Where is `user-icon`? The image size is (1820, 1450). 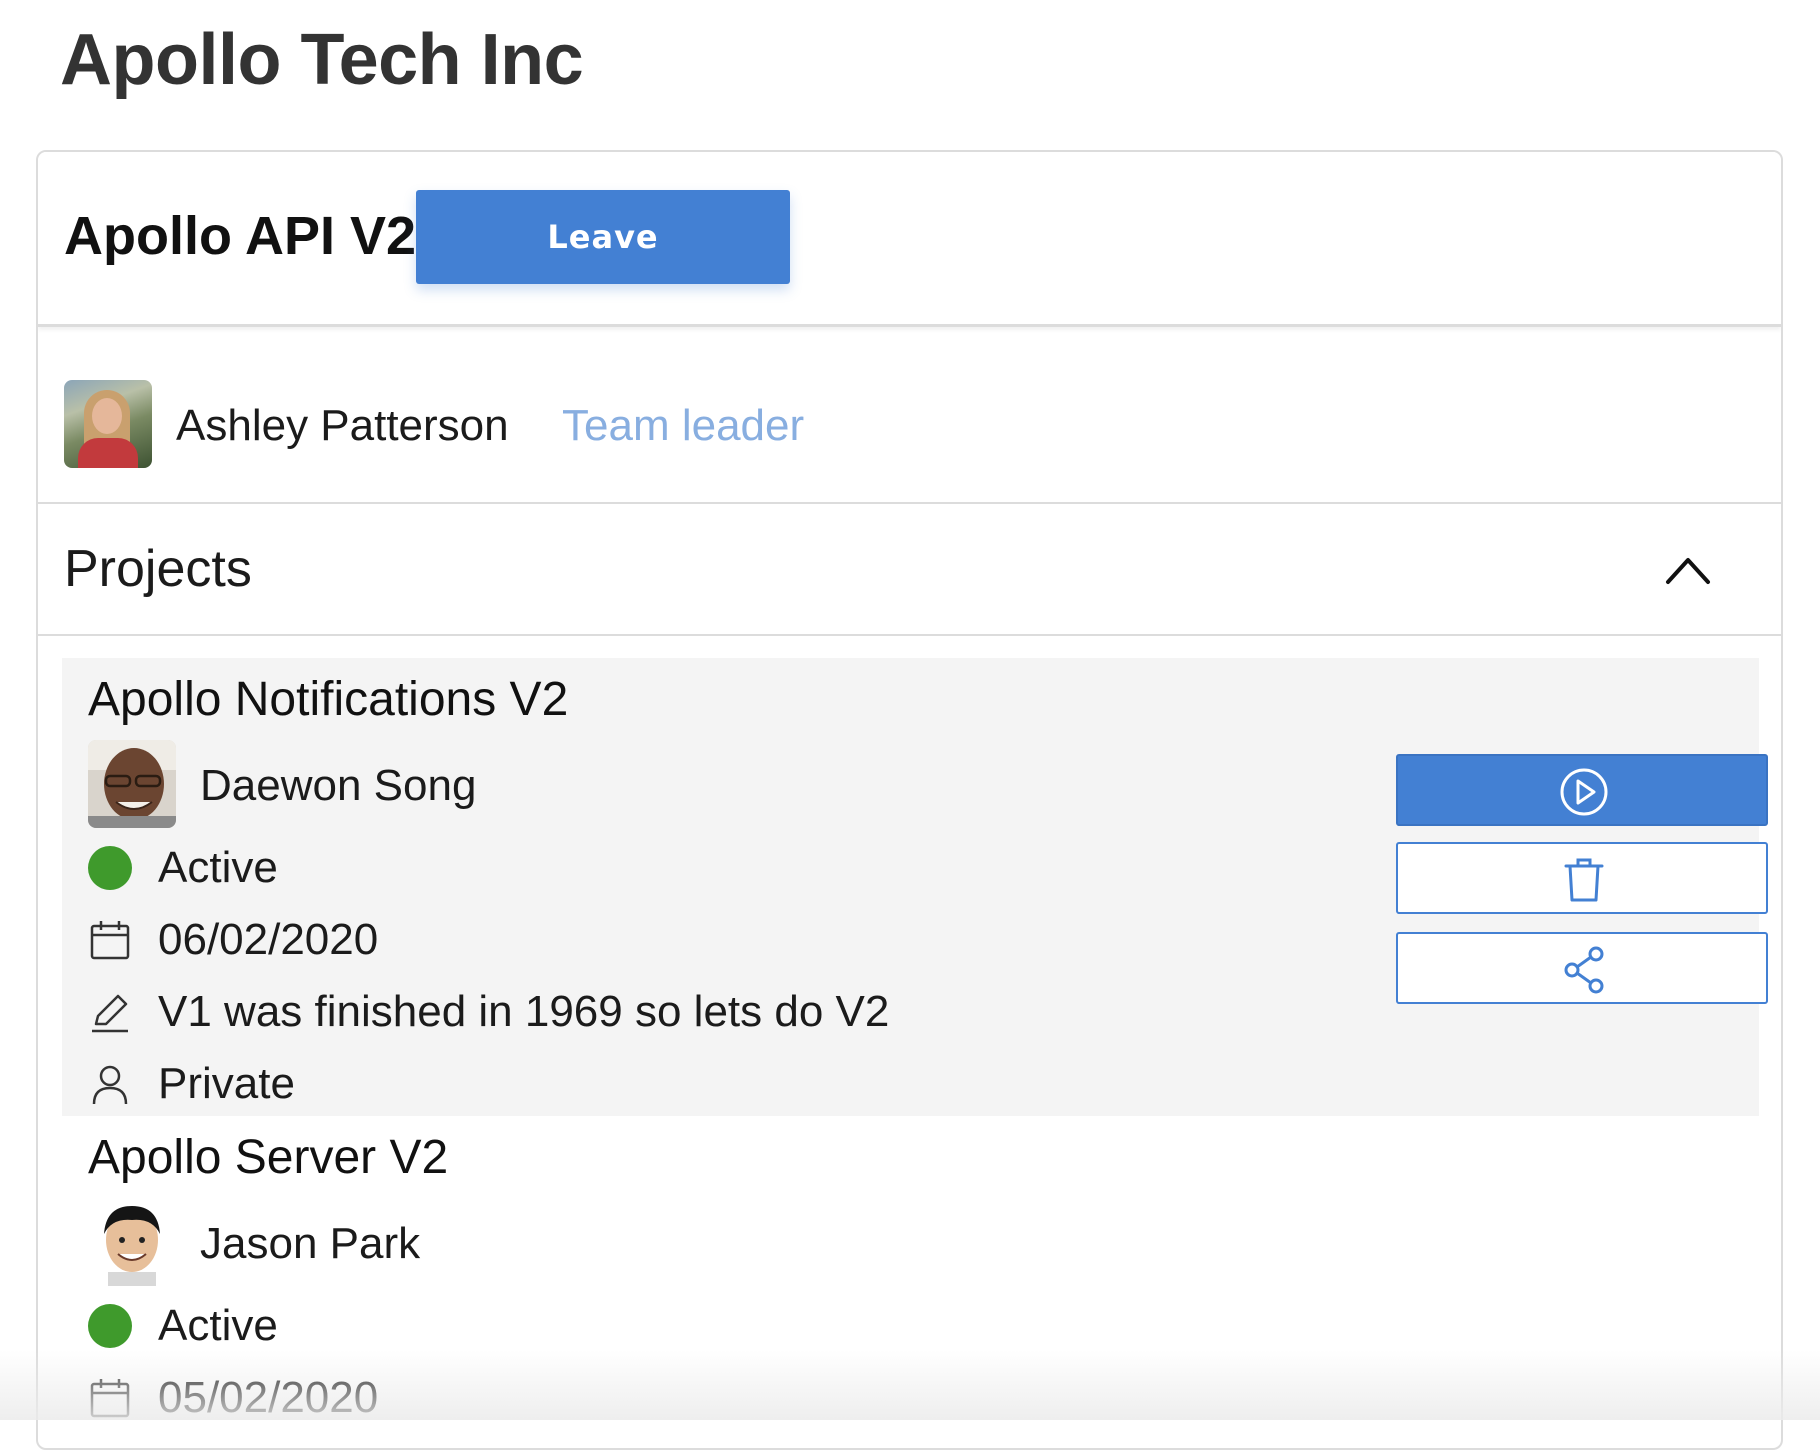 user-icon is located at coordinates (110, 1085).